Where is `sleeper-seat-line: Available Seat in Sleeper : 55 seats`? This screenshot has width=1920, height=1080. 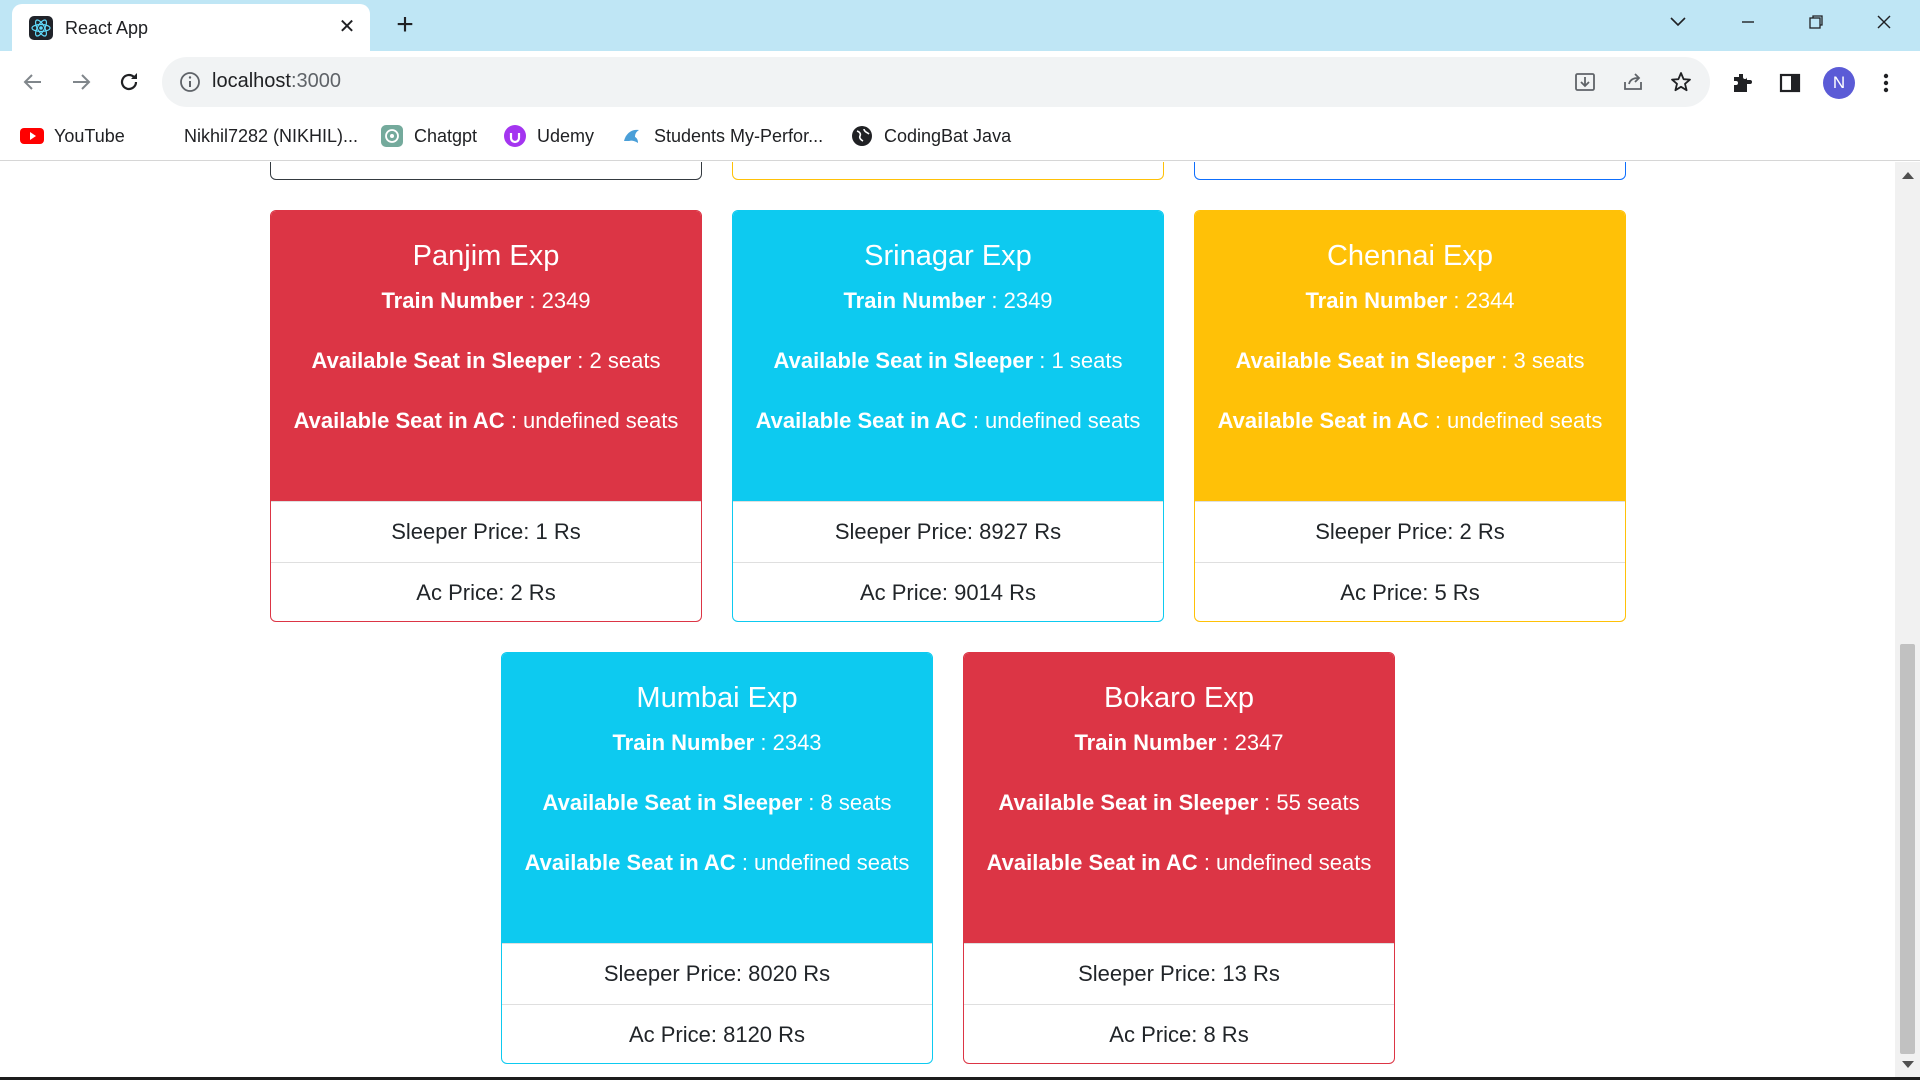 sleeper-seat-line: Available Seat in Sleeper : 55 seats is located at coordinates (1179, 802).